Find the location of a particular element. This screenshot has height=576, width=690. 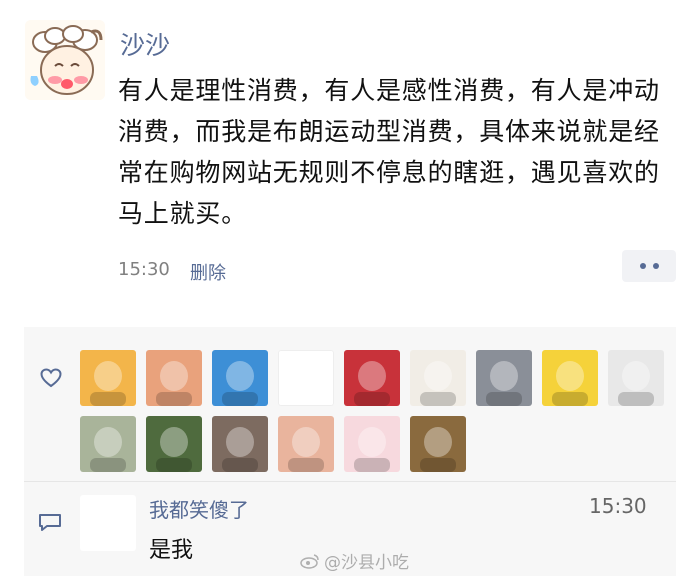

watermark-text: @沙县小吃 is located at coordinates (366, 563).